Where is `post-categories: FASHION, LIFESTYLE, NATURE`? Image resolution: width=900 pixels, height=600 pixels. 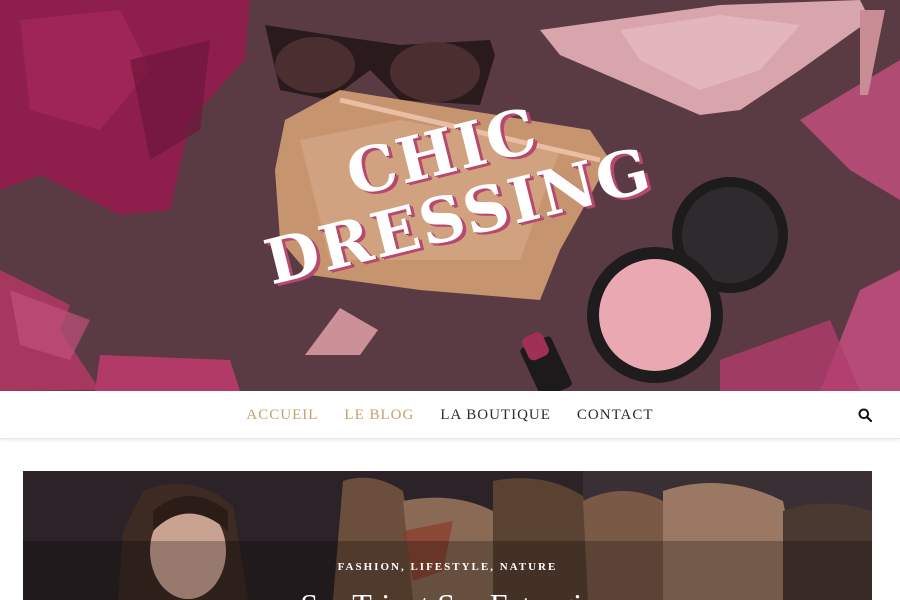 post-categories: FASHION, LIFESTYLE, NATURE is located at coordinates (447, 567).